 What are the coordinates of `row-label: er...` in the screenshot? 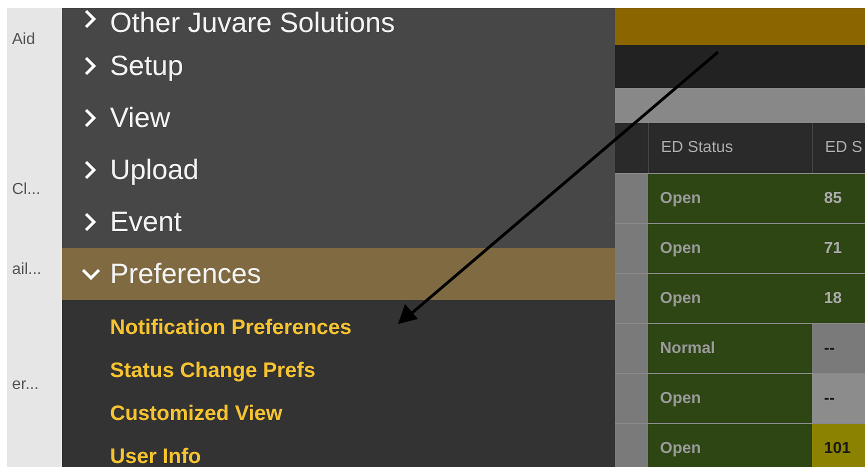 It's located at (25, 384).